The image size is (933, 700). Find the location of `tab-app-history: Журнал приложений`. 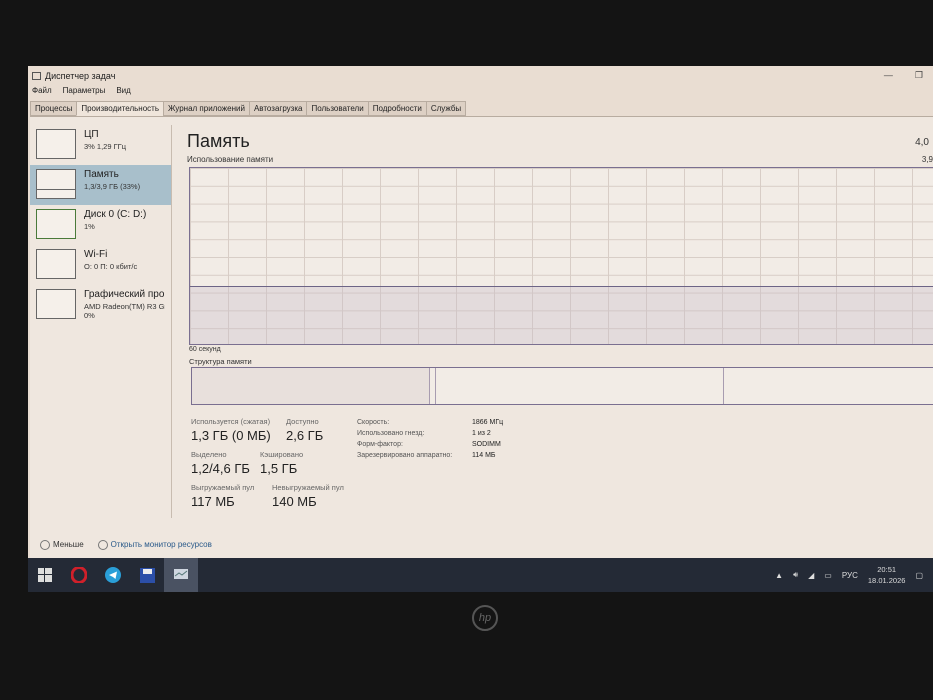

tab-app-history: Журнал приложений is located at coordinates (206, 108).